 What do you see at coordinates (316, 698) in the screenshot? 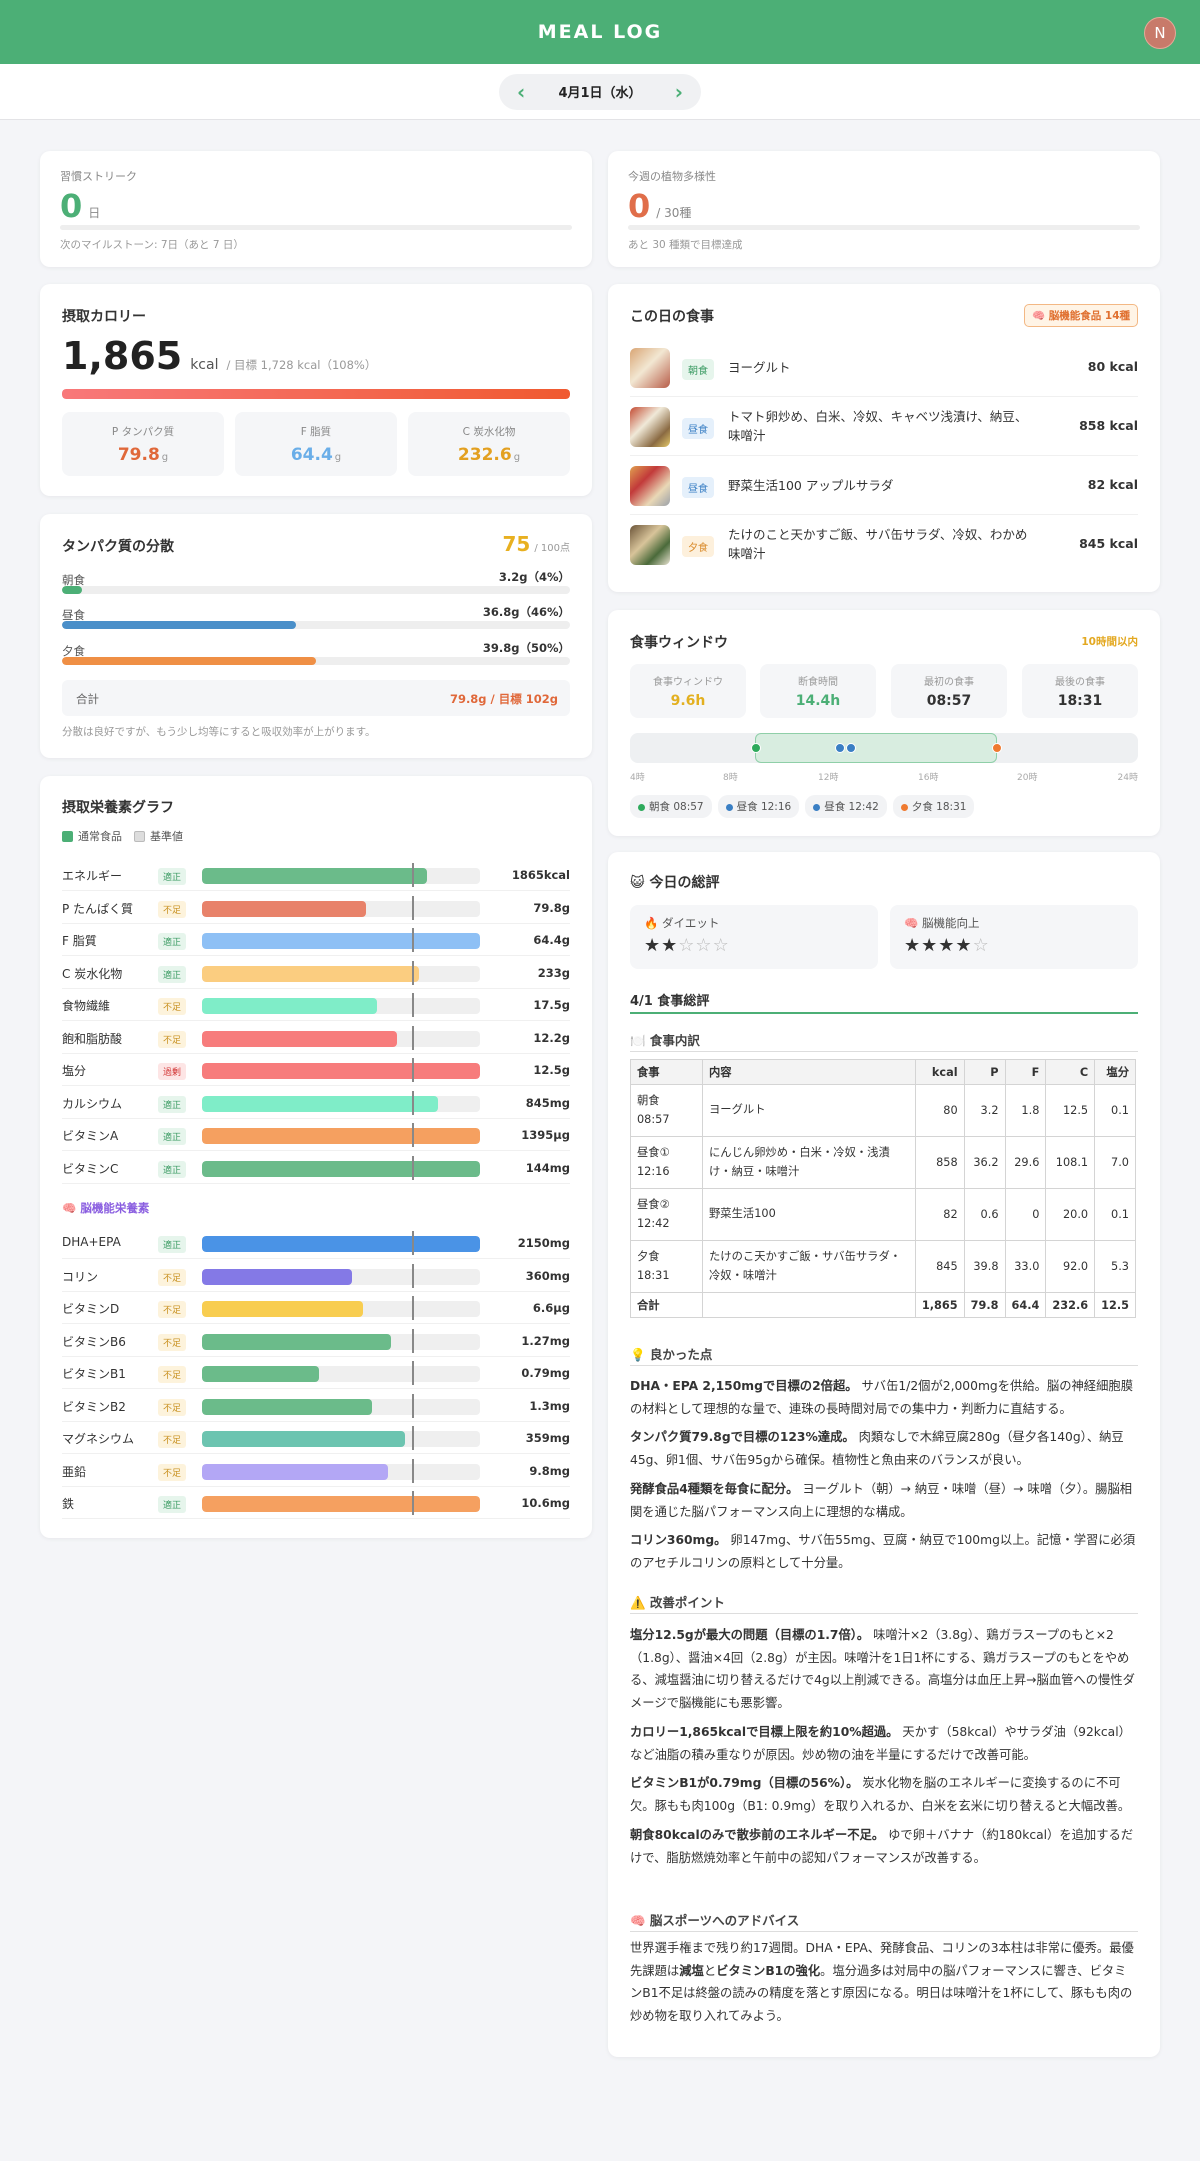
I see `protein-total-box: 合計 79.8g / 目標 102g` at bounding box center [316, 698].